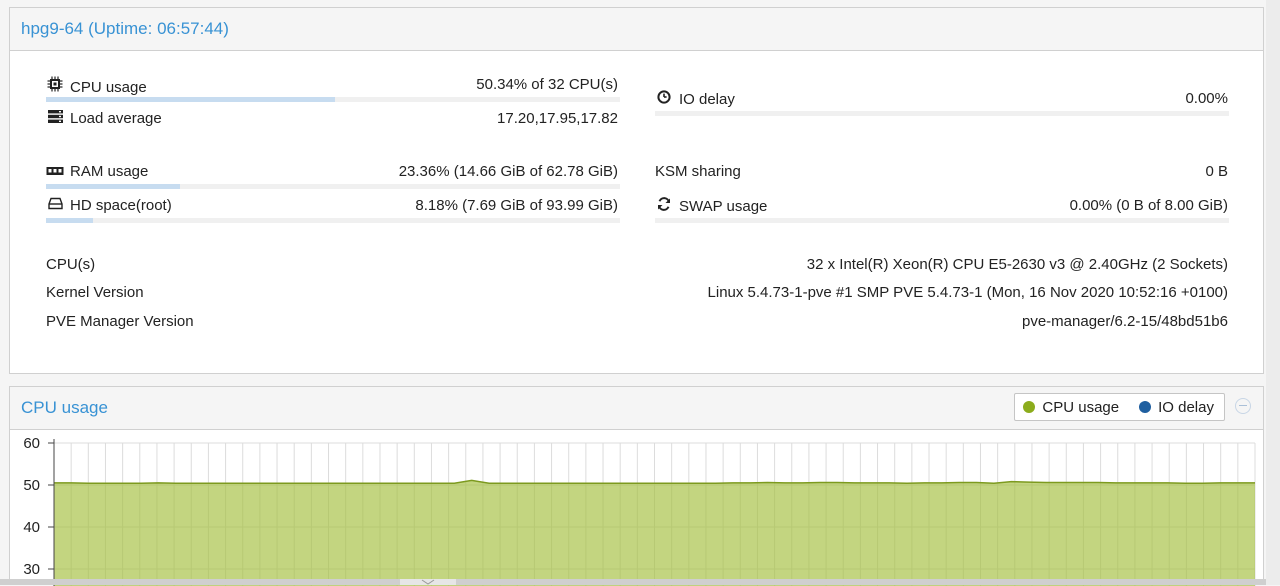  I want to click on ram-usage-value: 23.36% (14.66 GiB of 62.78 GiB), so click(508, 171).